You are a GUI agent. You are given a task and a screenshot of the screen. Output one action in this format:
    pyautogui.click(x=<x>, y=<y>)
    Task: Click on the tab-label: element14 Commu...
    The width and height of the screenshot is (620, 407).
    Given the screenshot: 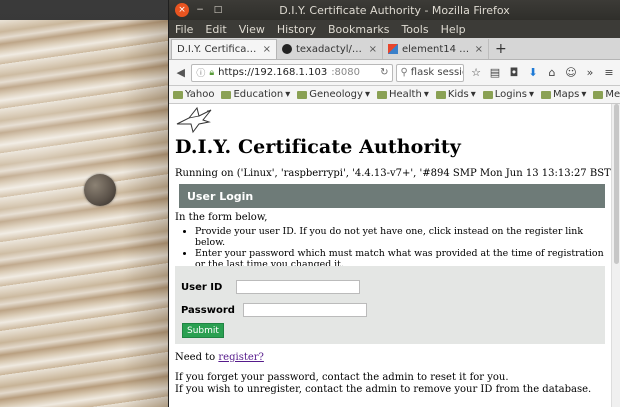 What is the action you would take?
    pyautogui.click(x=436, y=49)
    